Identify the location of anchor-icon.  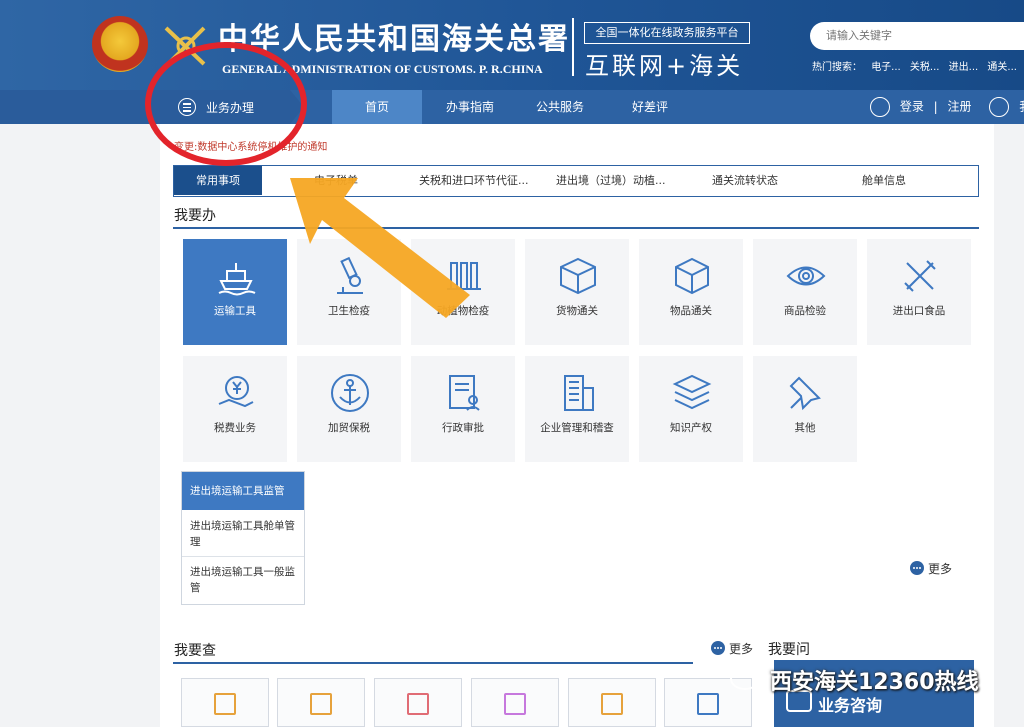
(350, 393).